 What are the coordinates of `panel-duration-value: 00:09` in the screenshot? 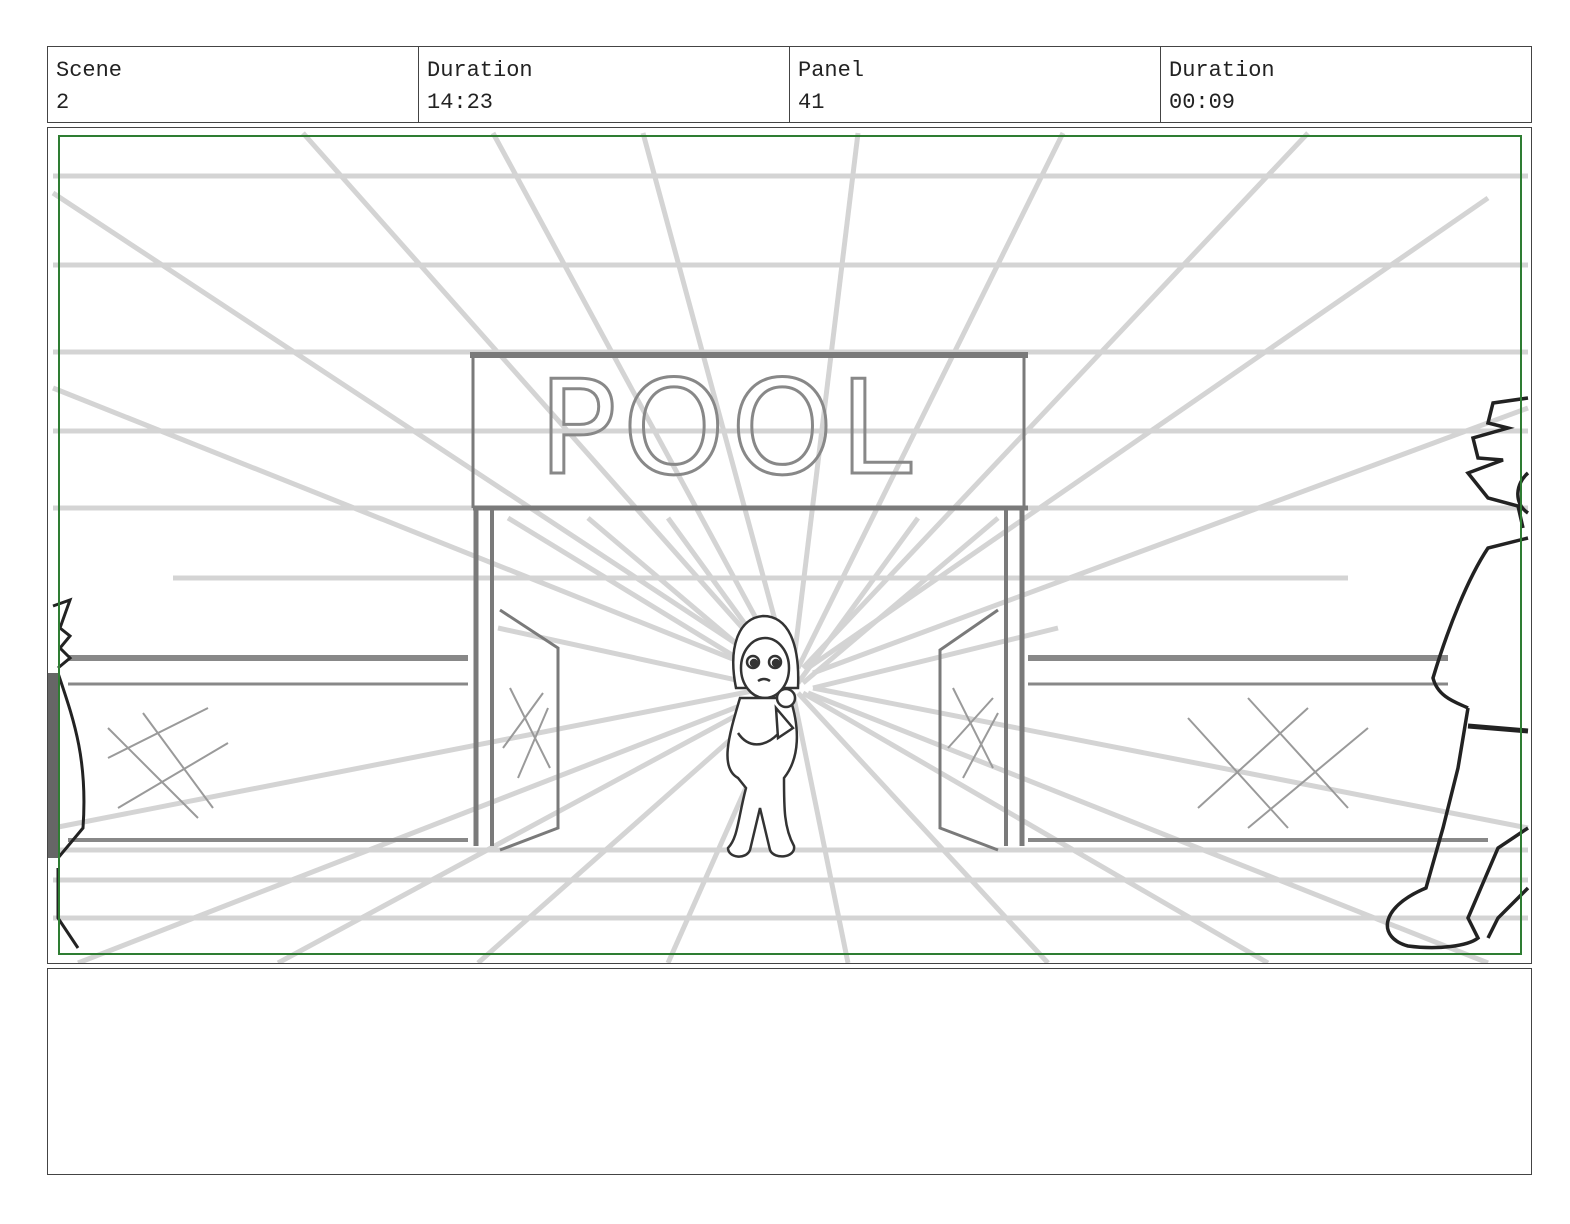 It's located at (1202, 102).